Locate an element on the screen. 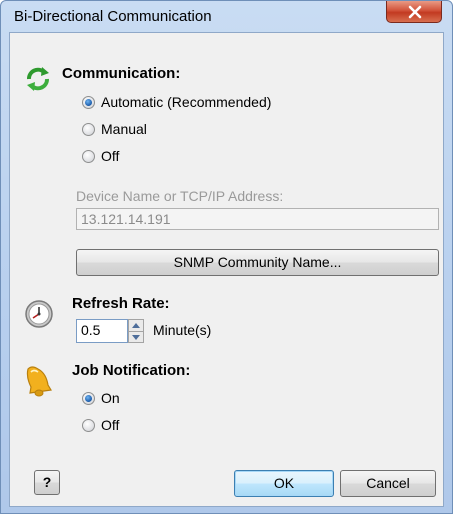 The image size is (455, 516). radio-label: Automatic (Recommended) is located at coordinates (186, 102).